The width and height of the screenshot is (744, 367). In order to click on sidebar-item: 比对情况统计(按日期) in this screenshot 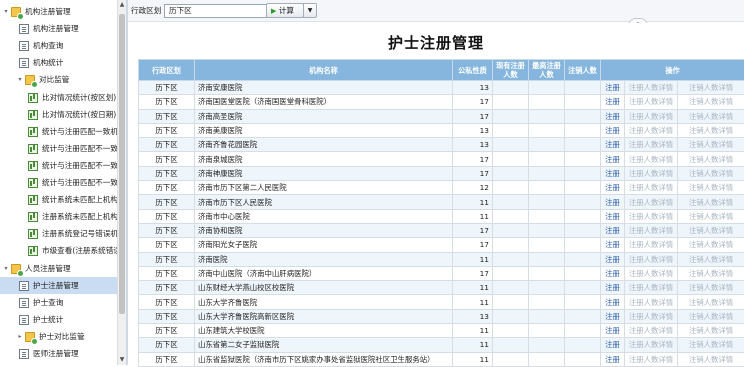, I will do `click(58, 114)`.